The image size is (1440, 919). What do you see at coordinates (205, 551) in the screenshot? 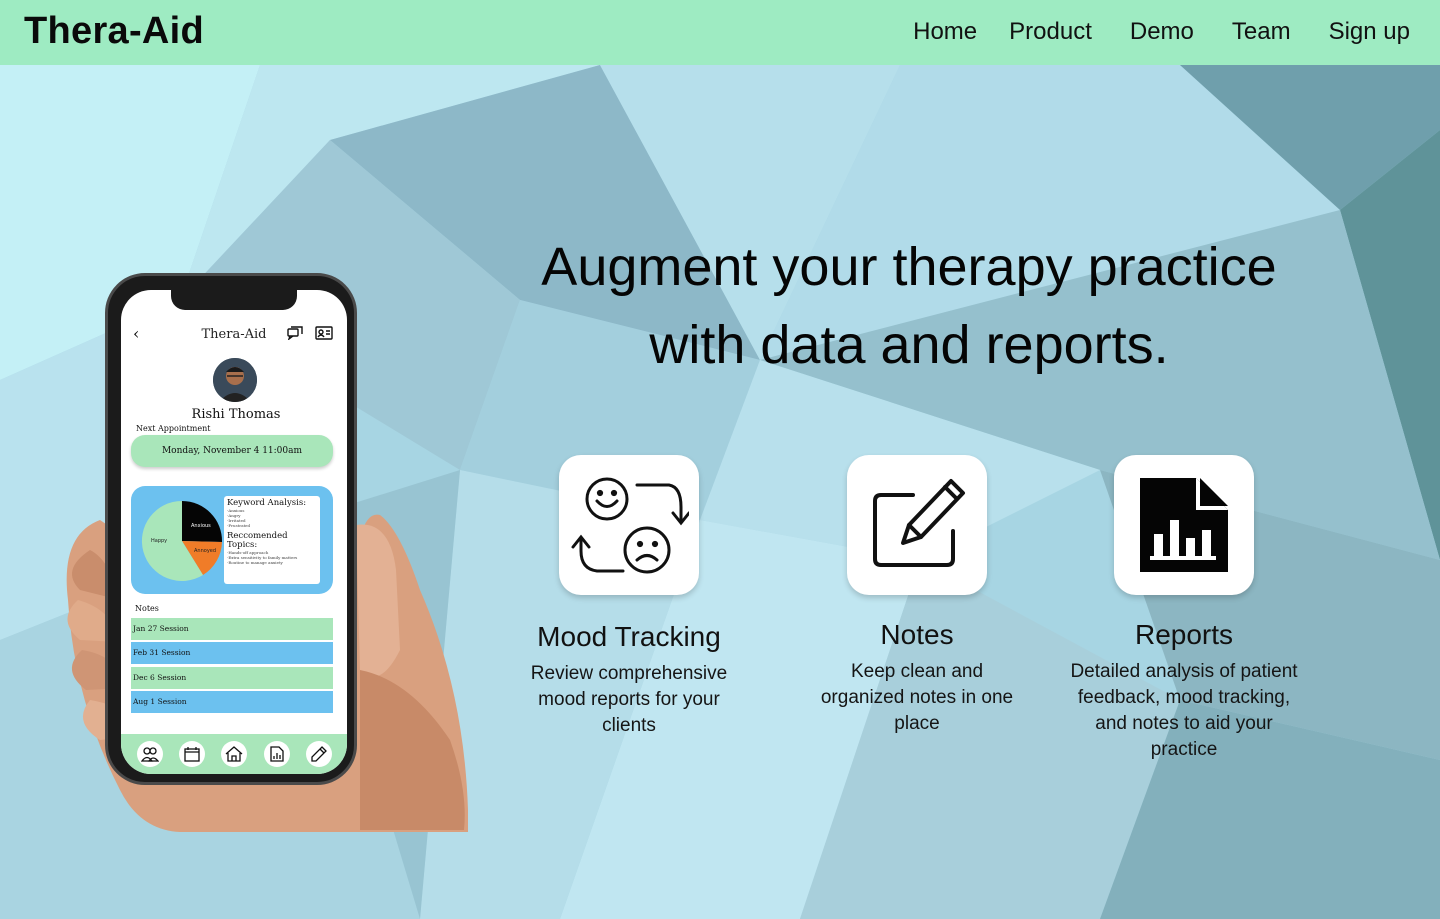
I see `pie-label-annoyed: Annoyed` at bounding box center [205, 551].